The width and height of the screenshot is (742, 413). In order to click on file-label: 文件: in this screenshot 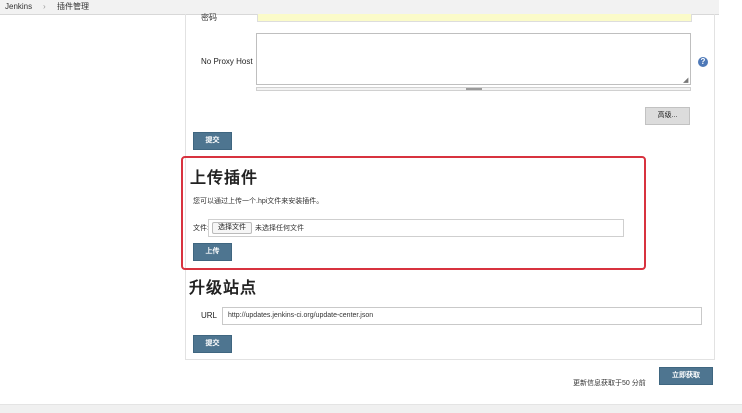, I will do `click(201, 228)`.